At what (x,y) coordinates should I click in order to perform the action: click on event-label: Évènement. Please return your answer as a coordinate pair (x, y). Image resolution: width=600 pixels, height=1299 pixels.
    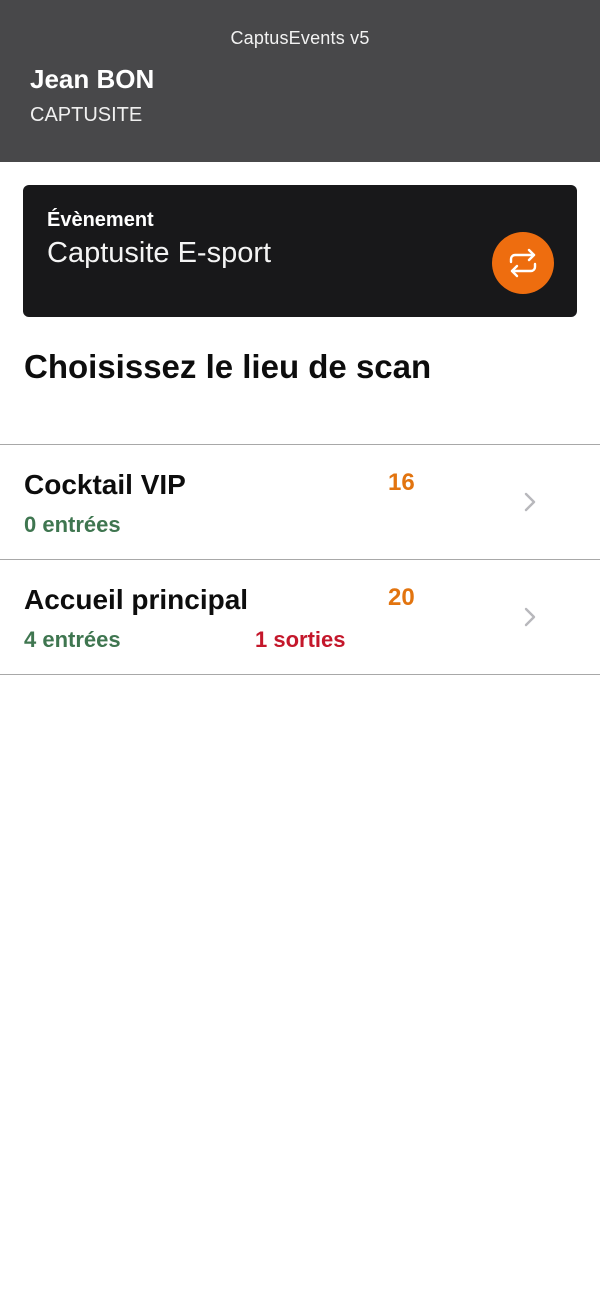
    Looking at the image, I should click on (100, 220).